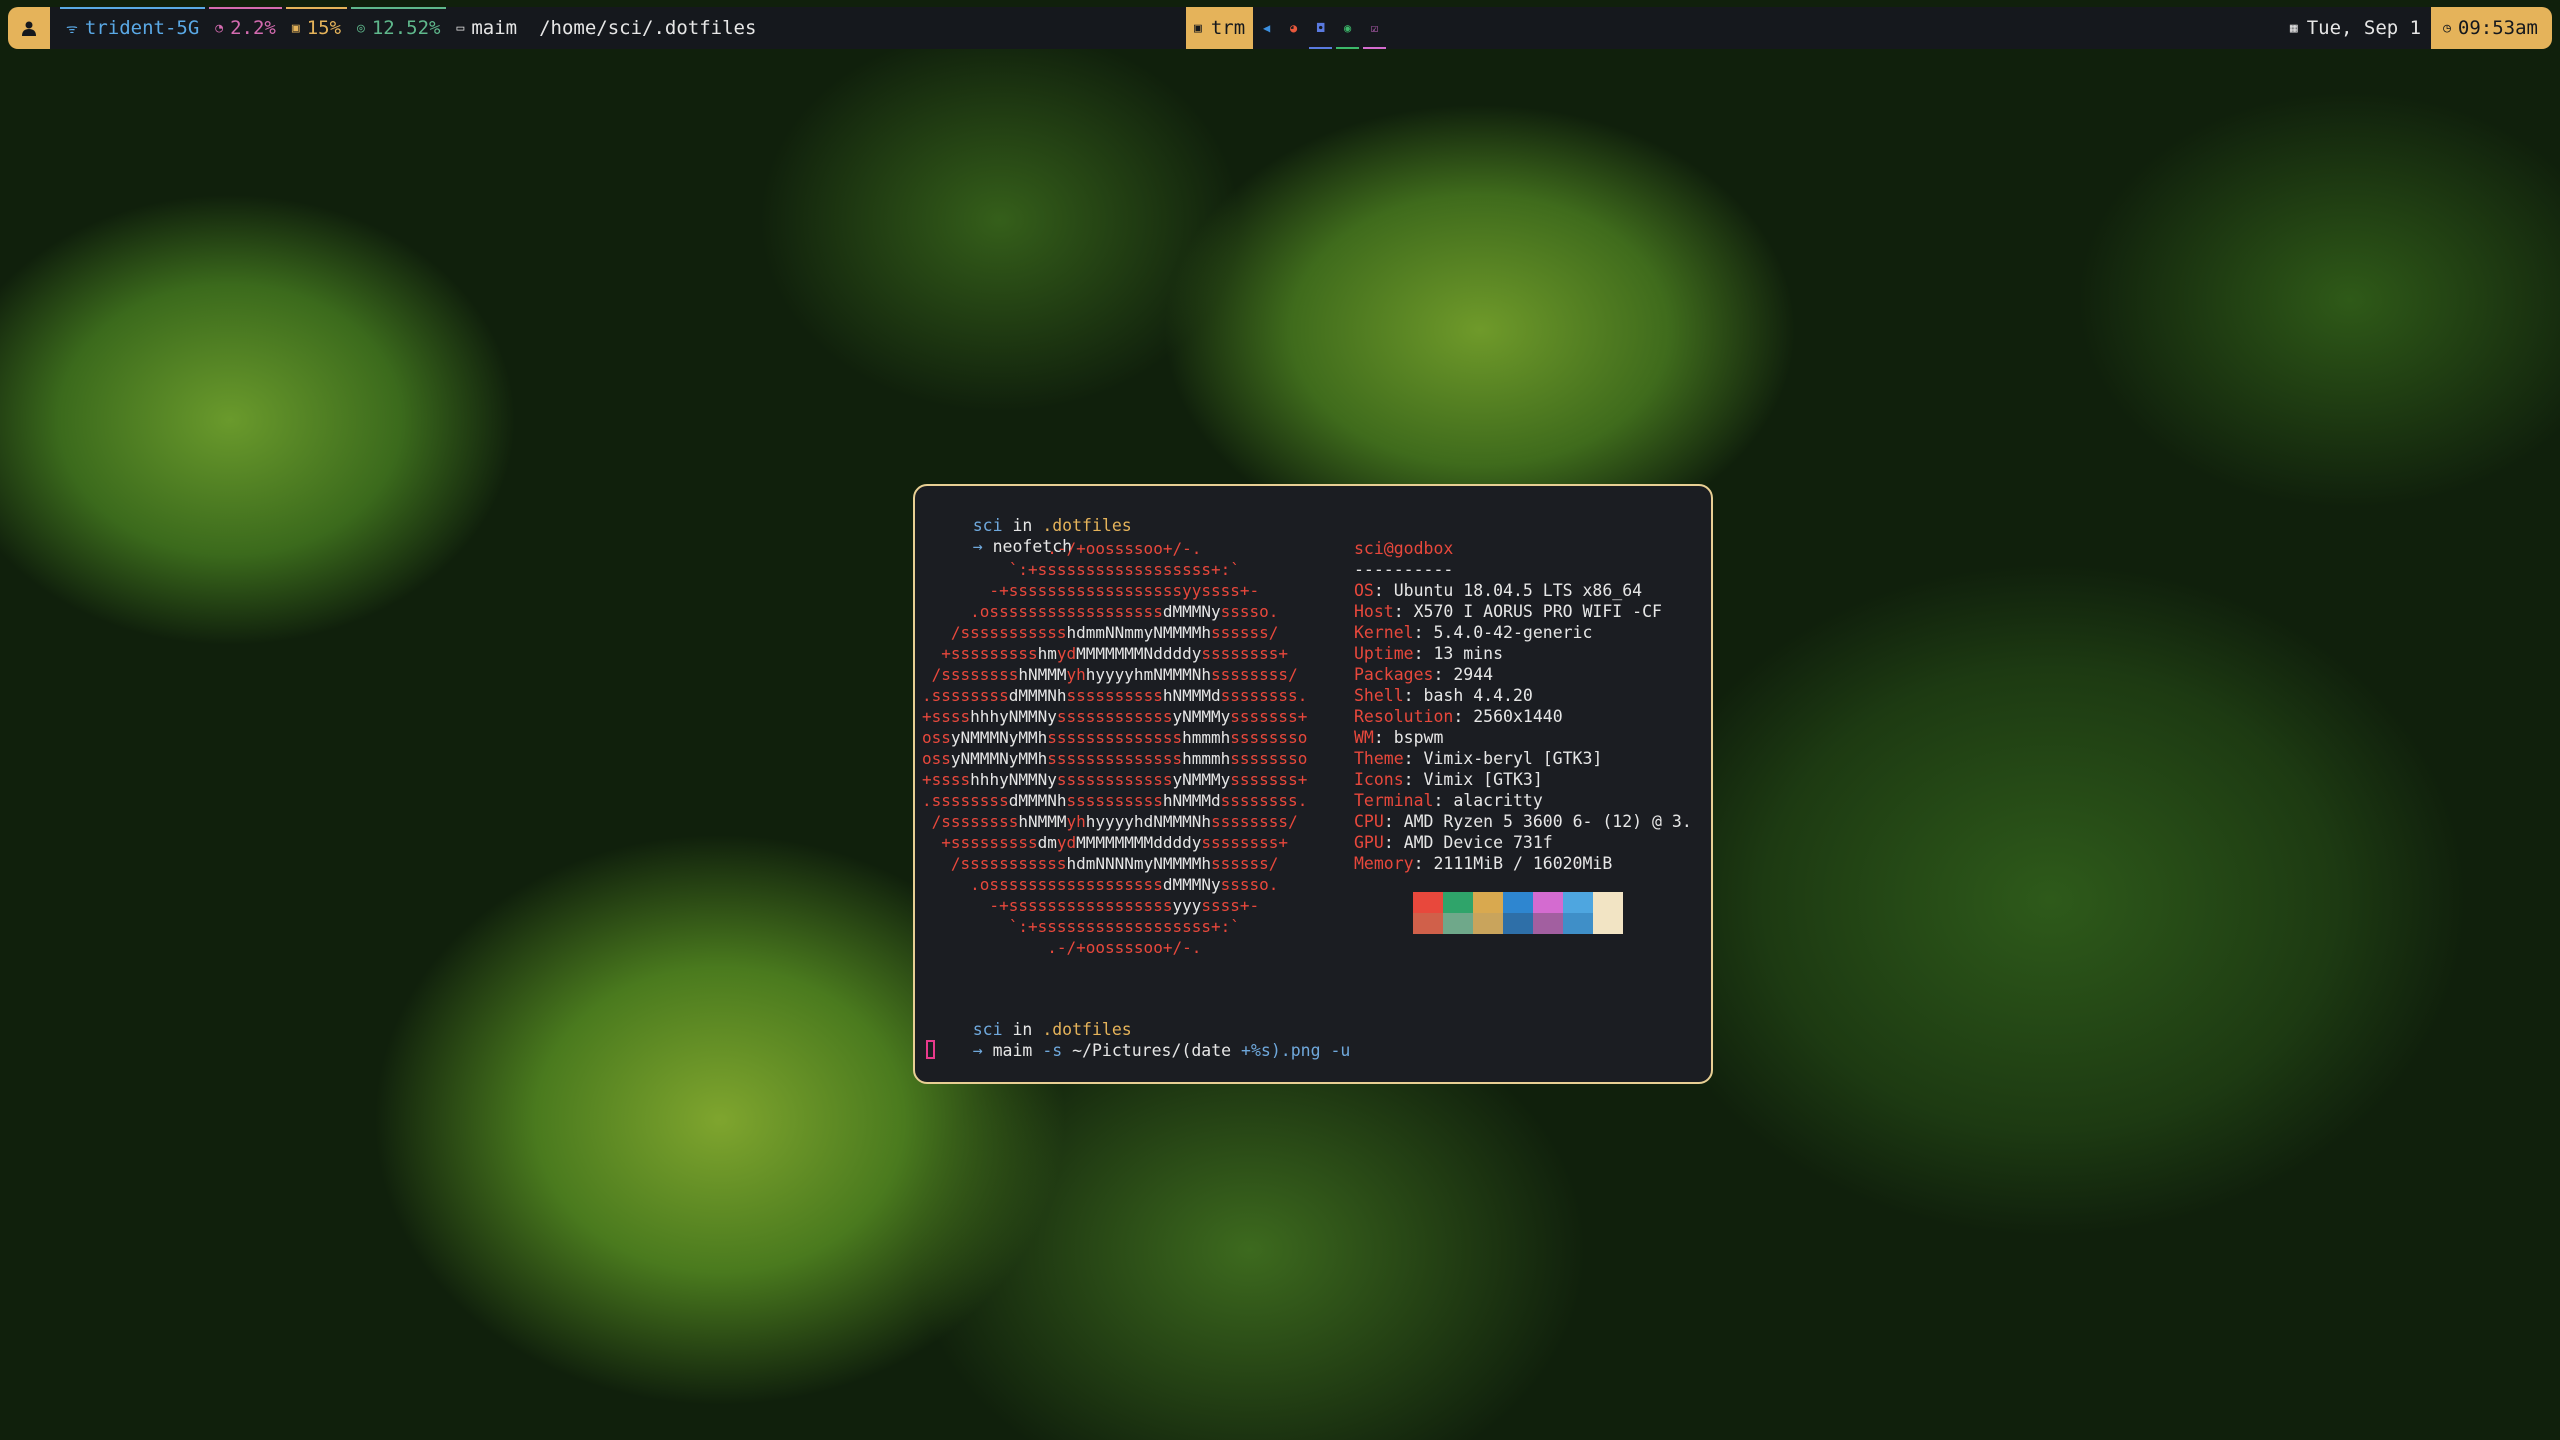 The width and height of the screenshot is (2560, 1440). Describe the element at coordinates (1052, 1050) in the screenshot. I see `command-flag: -s` at that location.